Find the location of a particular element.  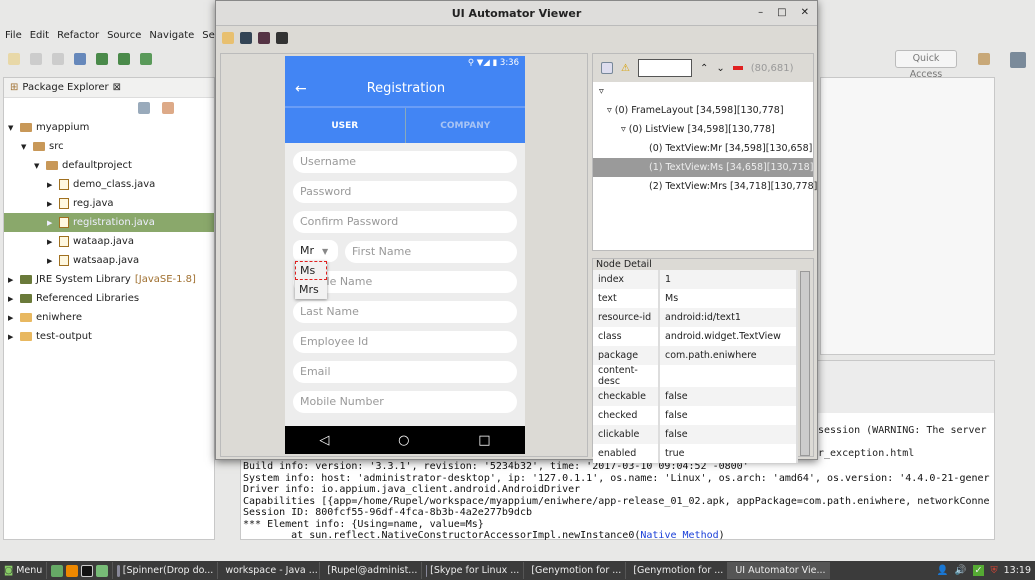

new-icon is located at coordinates (14, 59).